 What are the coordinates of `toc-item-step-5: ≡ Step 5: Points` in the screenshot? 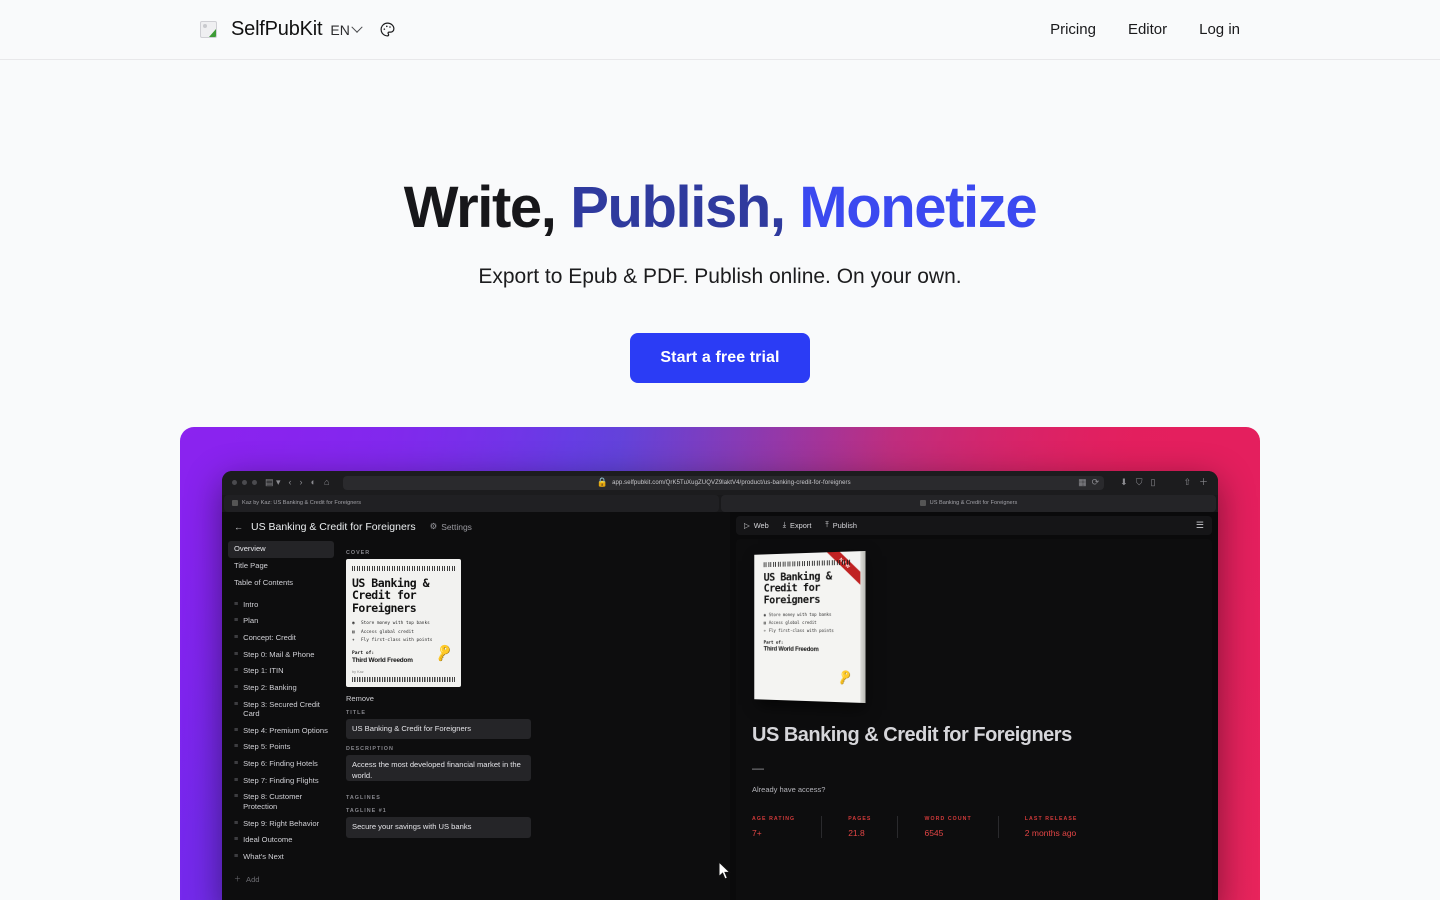 It's located at (281, 747).